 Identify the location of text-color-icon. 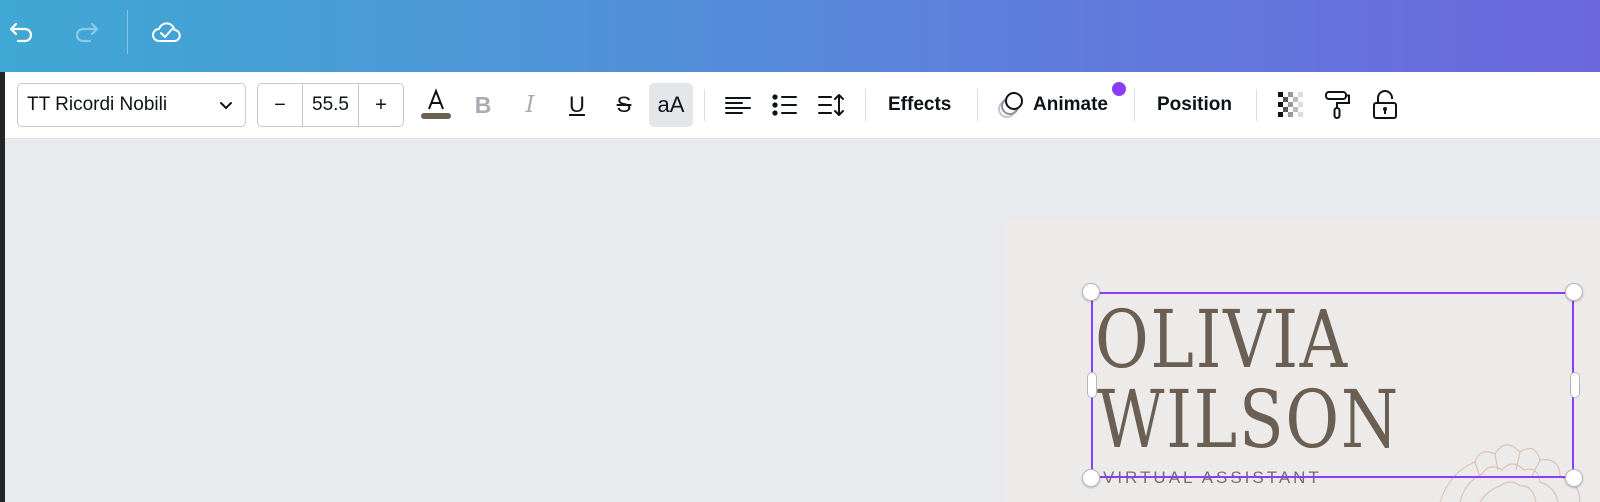
(436, 103).